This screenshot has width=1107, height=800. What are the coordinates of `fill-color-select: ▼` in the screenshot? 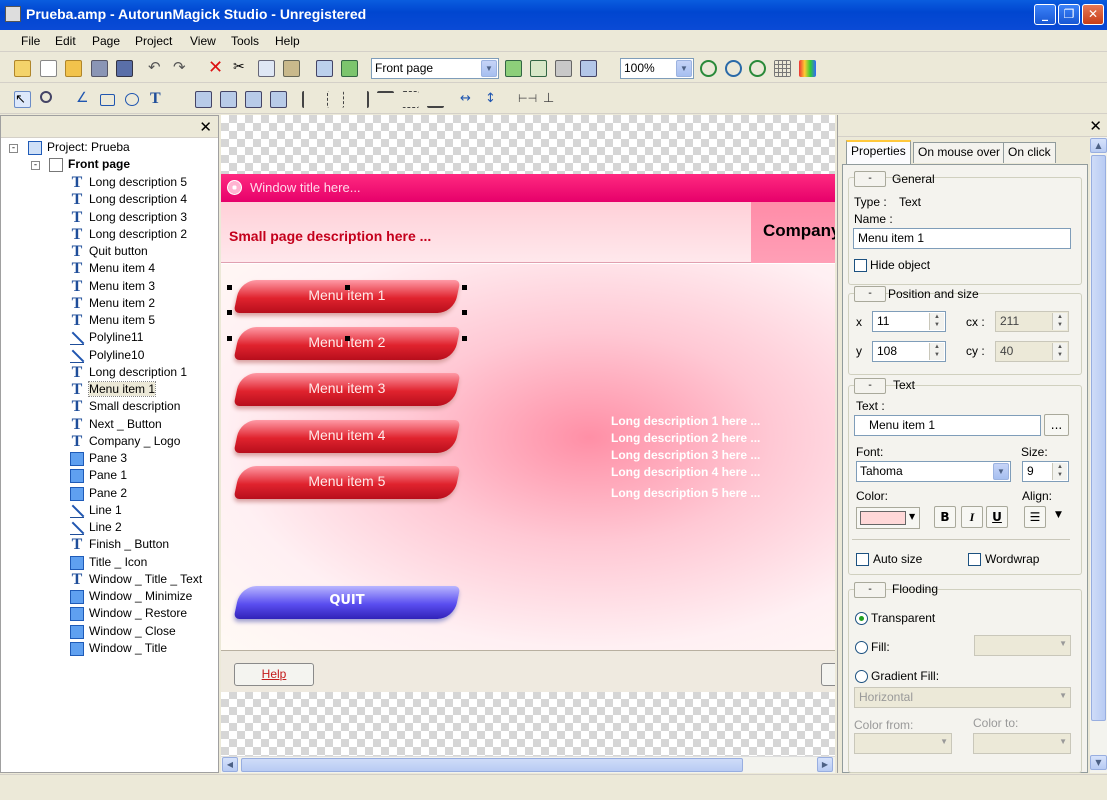 It's located at (1022, 645).